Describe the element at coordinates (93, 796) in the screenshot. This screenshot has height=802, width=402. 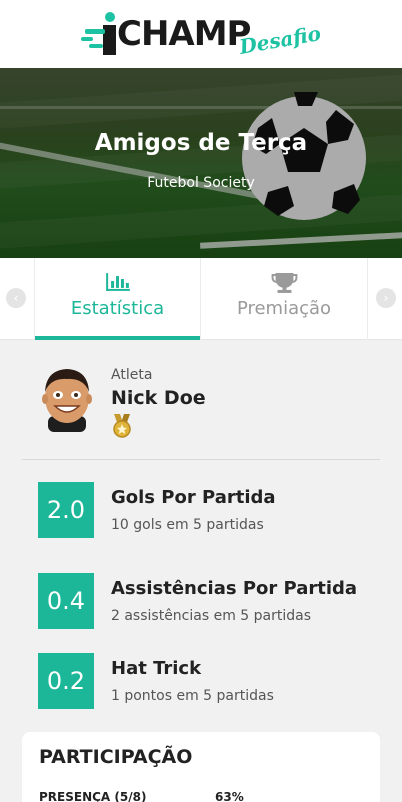
I see `presence-label: PRESENÇA (5/8)` at that location.